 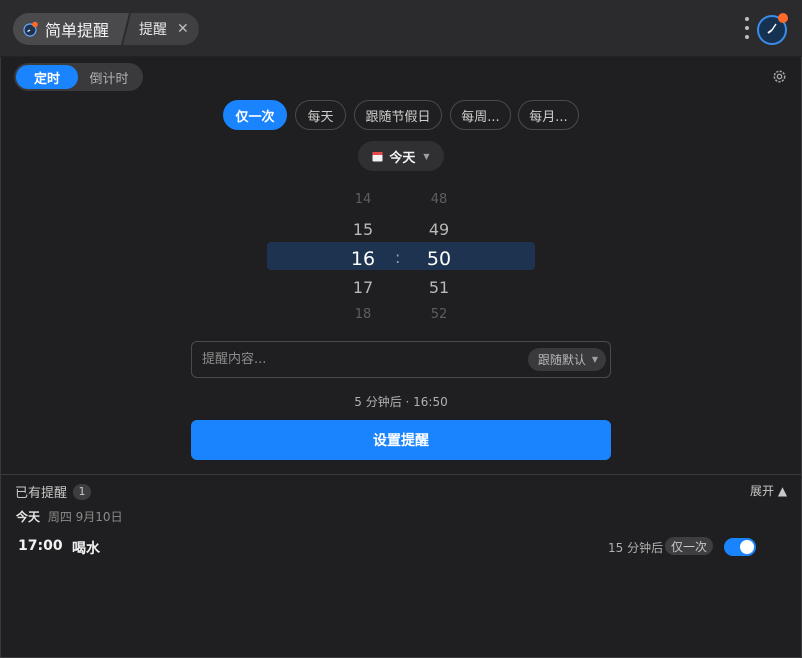 What do you see at coordinates (401, 28) in the screenshot?
I see `title-bar: 简单提醒 提醒 ✕` at bounding box center [401, 28].